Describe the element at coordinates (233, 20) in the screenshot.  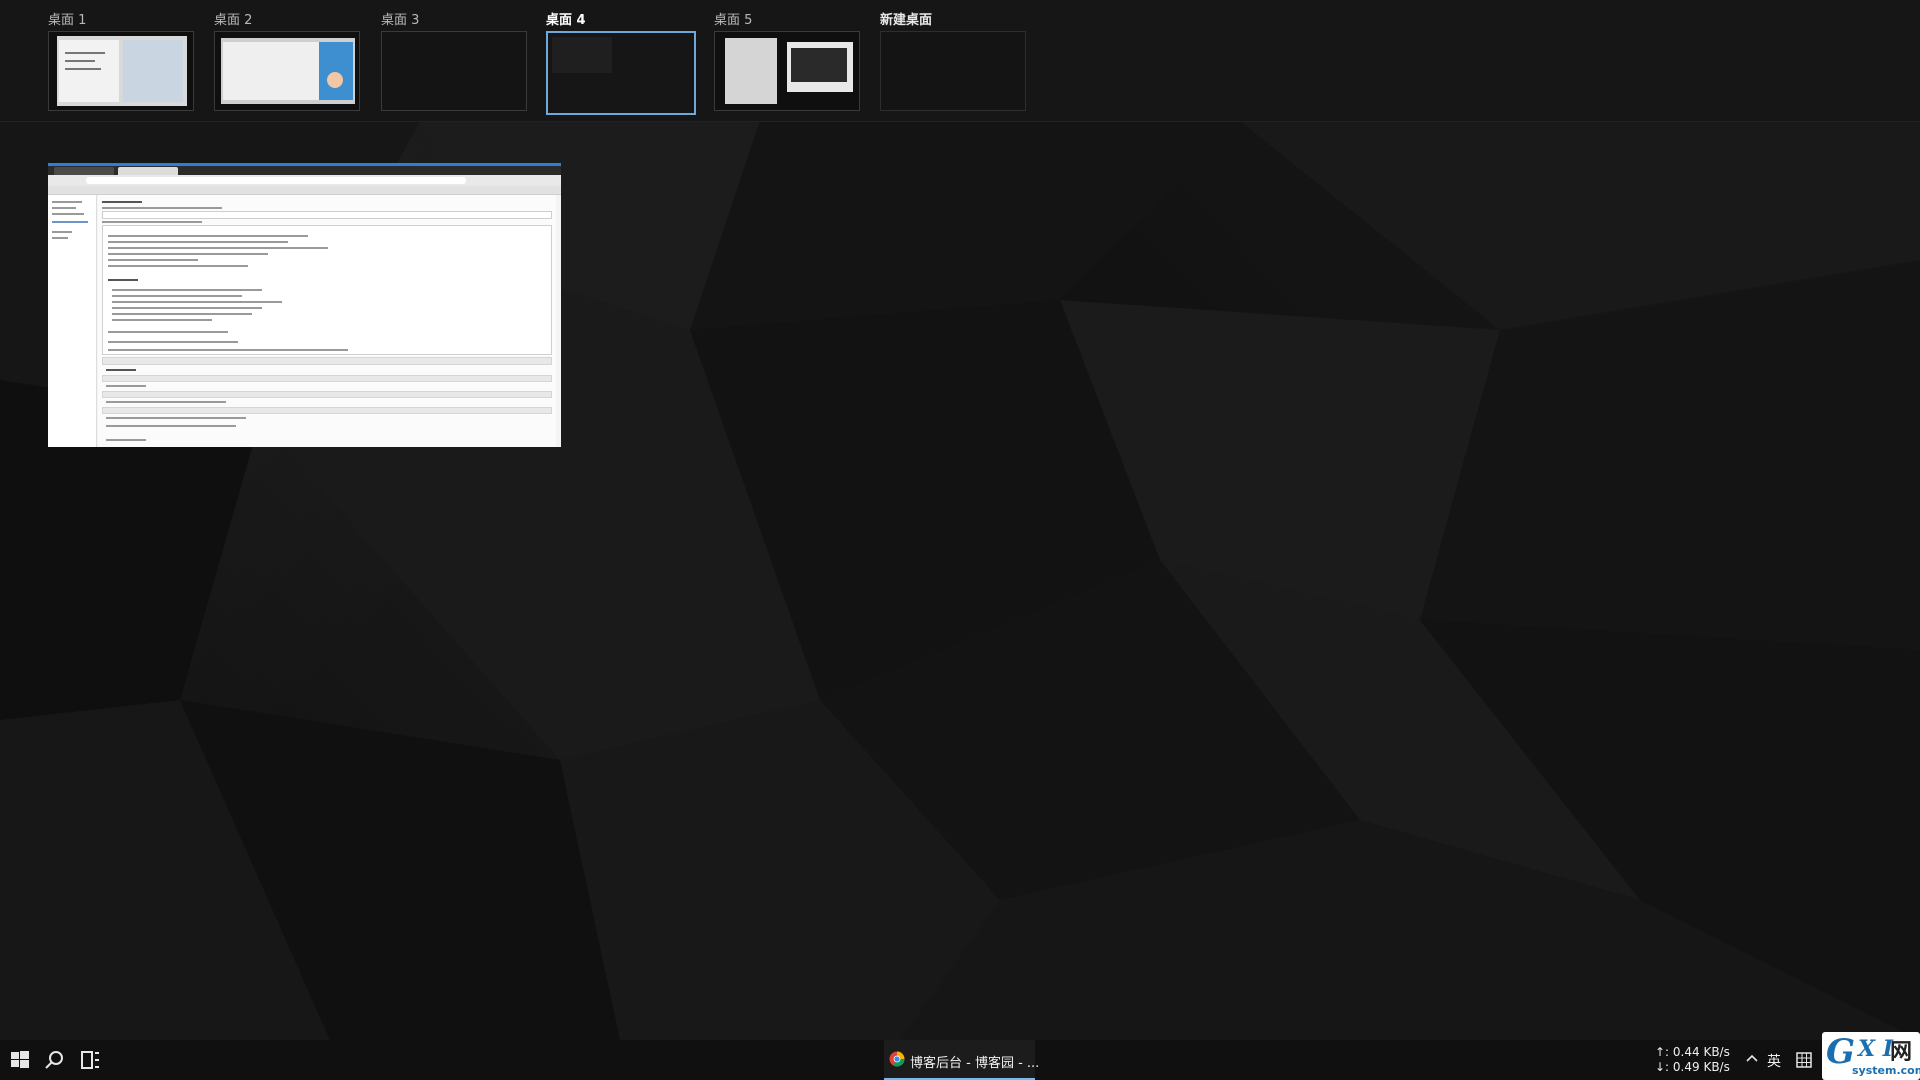
I see `desktop-2-label: 桌面 2` at that location.